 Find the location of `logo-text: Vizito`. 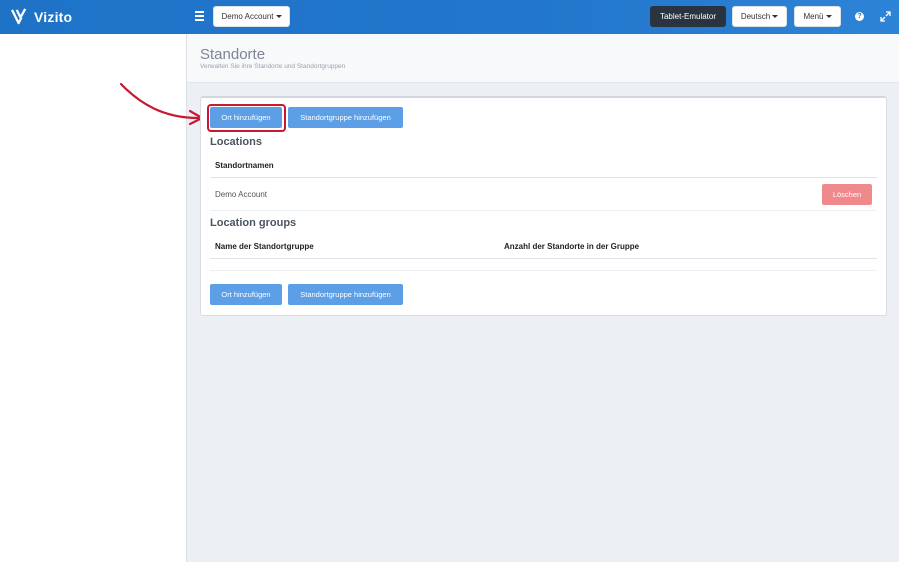

logo-text: Vizito is located at coordinates (53, 16).